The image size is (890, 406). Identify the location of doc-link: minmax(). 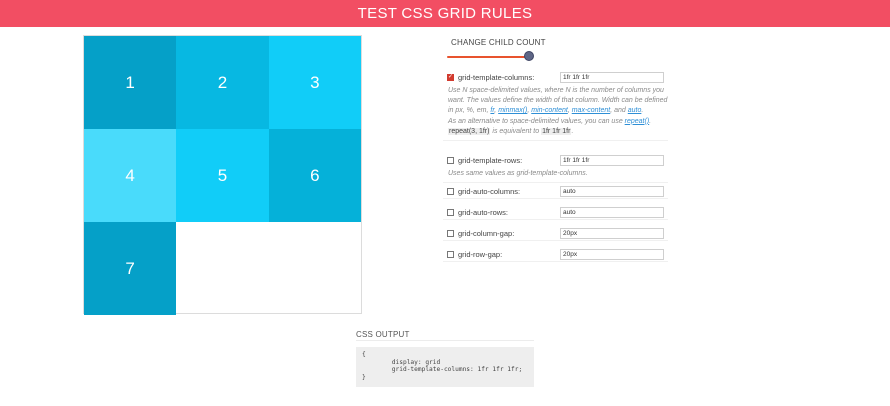
(512, 110).